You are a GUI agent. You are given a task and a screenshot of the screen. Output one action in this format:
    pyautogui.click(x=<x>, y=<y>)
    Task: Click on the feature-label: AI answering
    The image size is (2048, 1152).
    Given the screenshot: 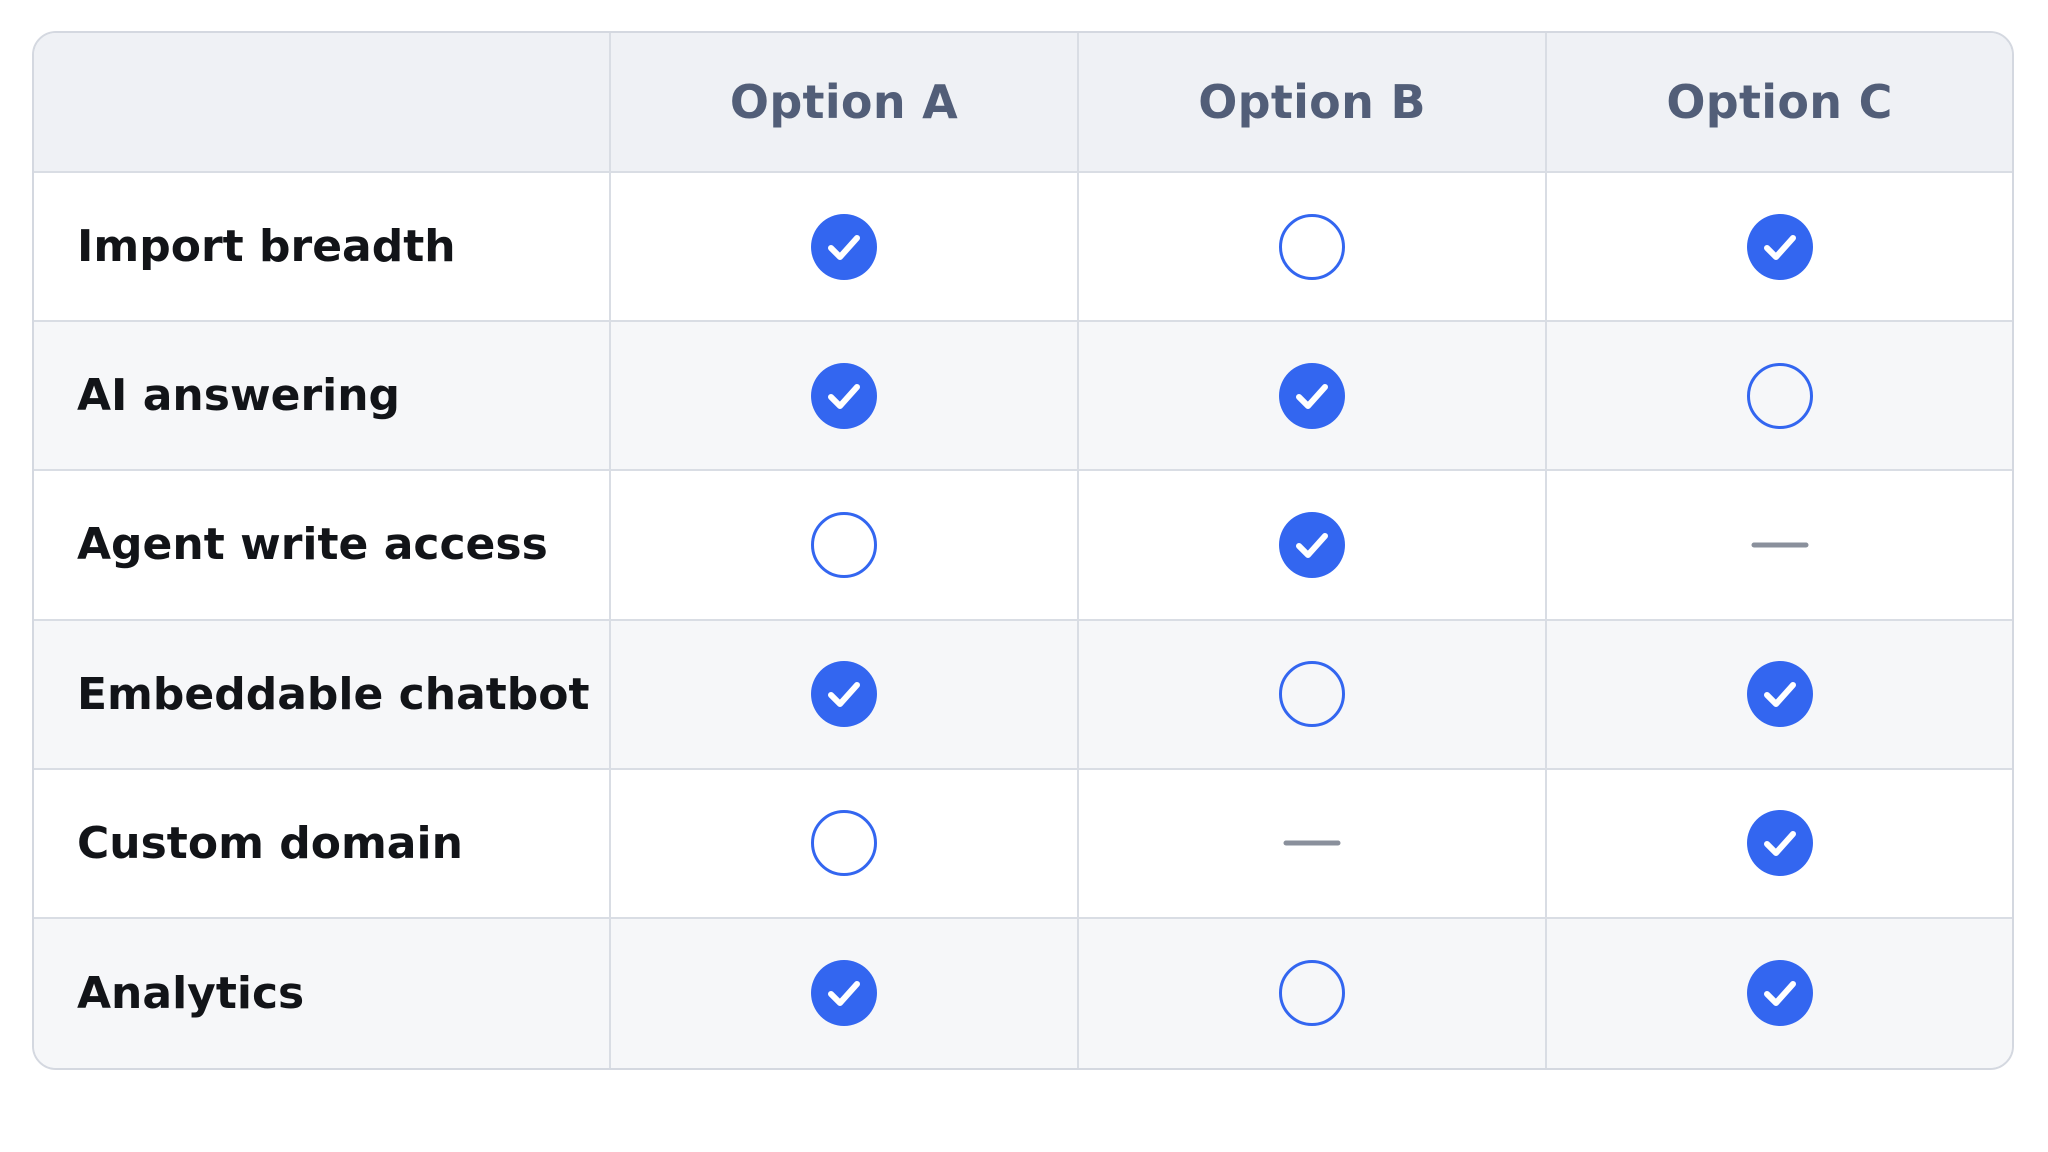 What is the action you would take?
    pyautogui.click(x=239, y=396)
    